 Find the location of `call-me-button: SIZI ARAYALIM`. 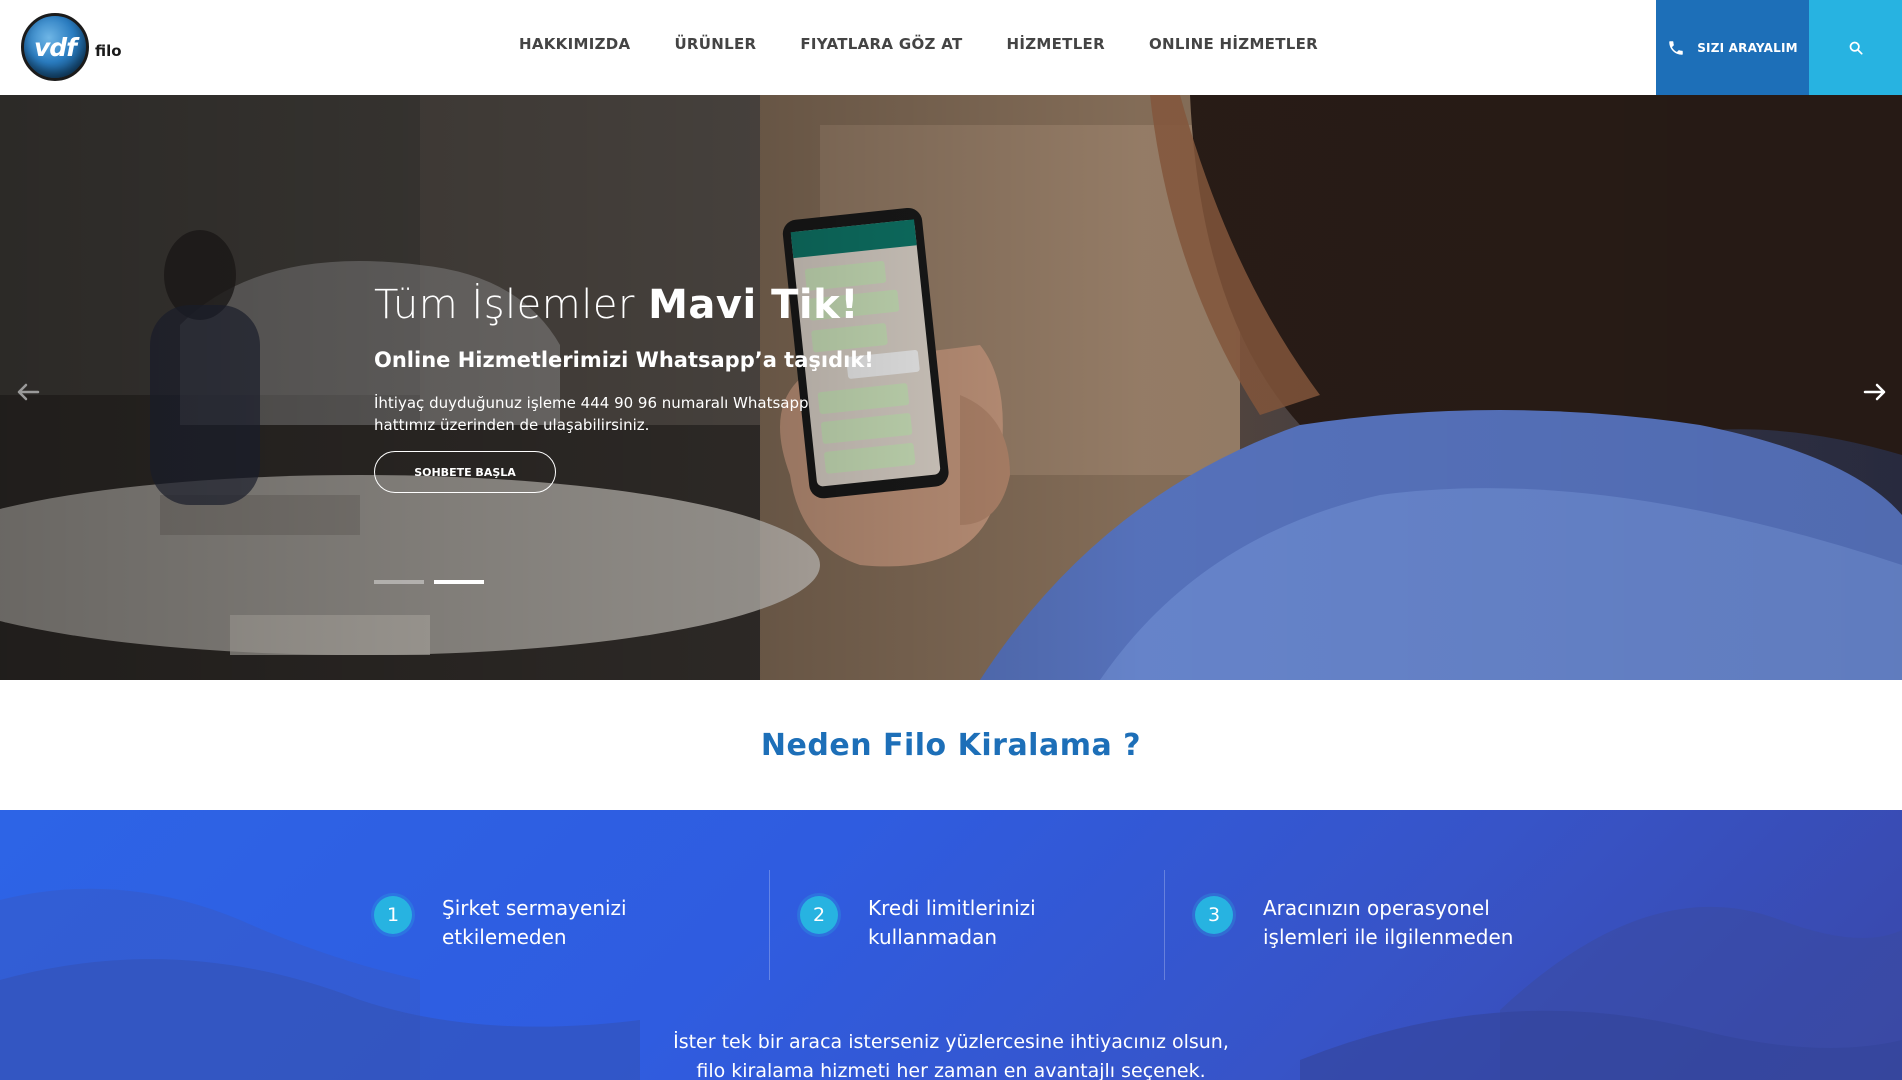

call-me-button: SIZI ARAYALIM is located at coordinates (1732, 47).